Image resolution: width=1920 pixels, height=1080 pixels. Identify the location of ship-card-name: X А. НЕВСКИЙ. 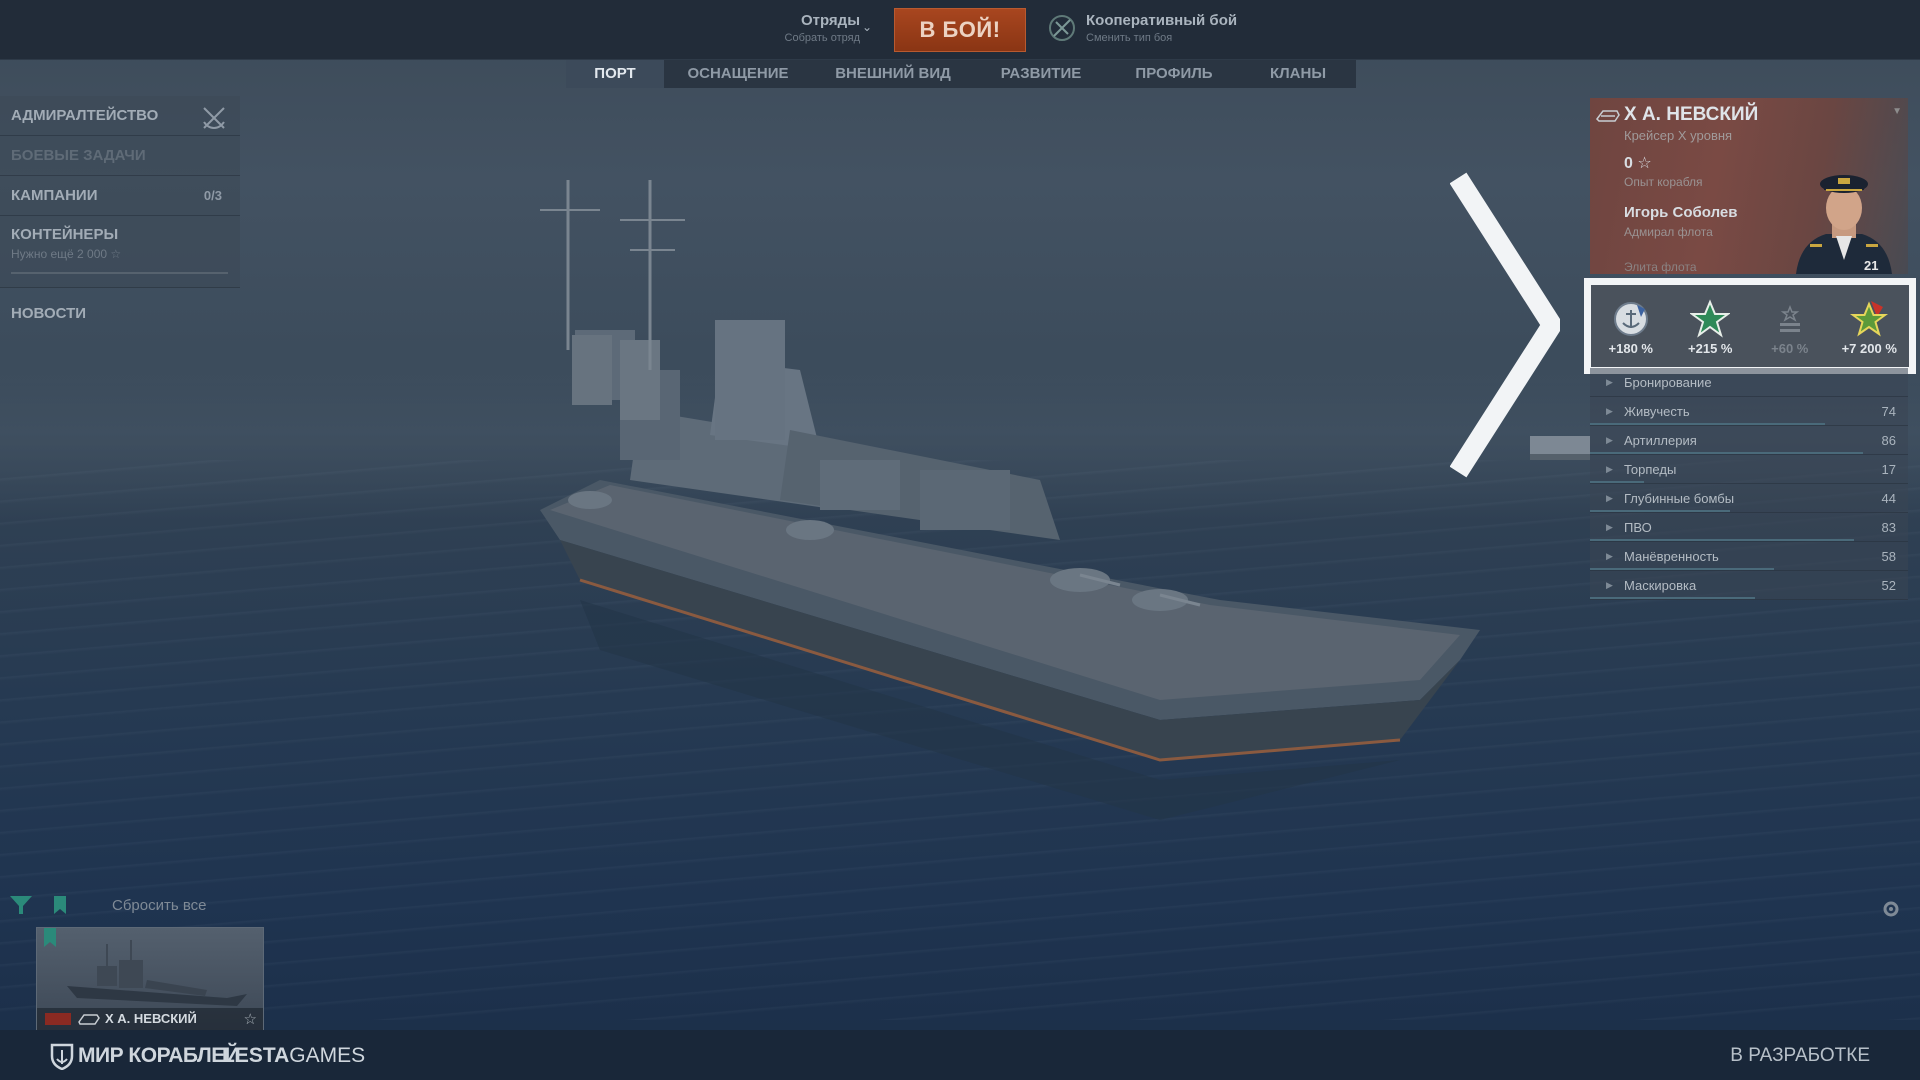
(151, 1018).